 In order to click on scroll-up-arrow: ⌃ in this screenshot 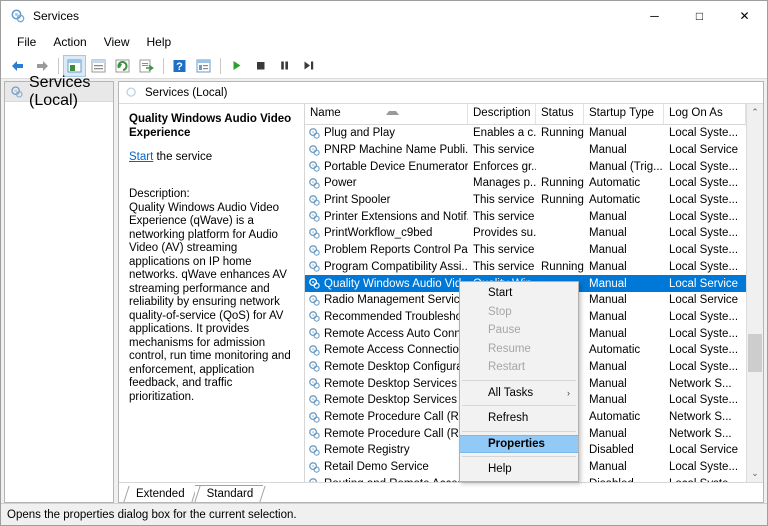, I will do `click(755, 112)`.